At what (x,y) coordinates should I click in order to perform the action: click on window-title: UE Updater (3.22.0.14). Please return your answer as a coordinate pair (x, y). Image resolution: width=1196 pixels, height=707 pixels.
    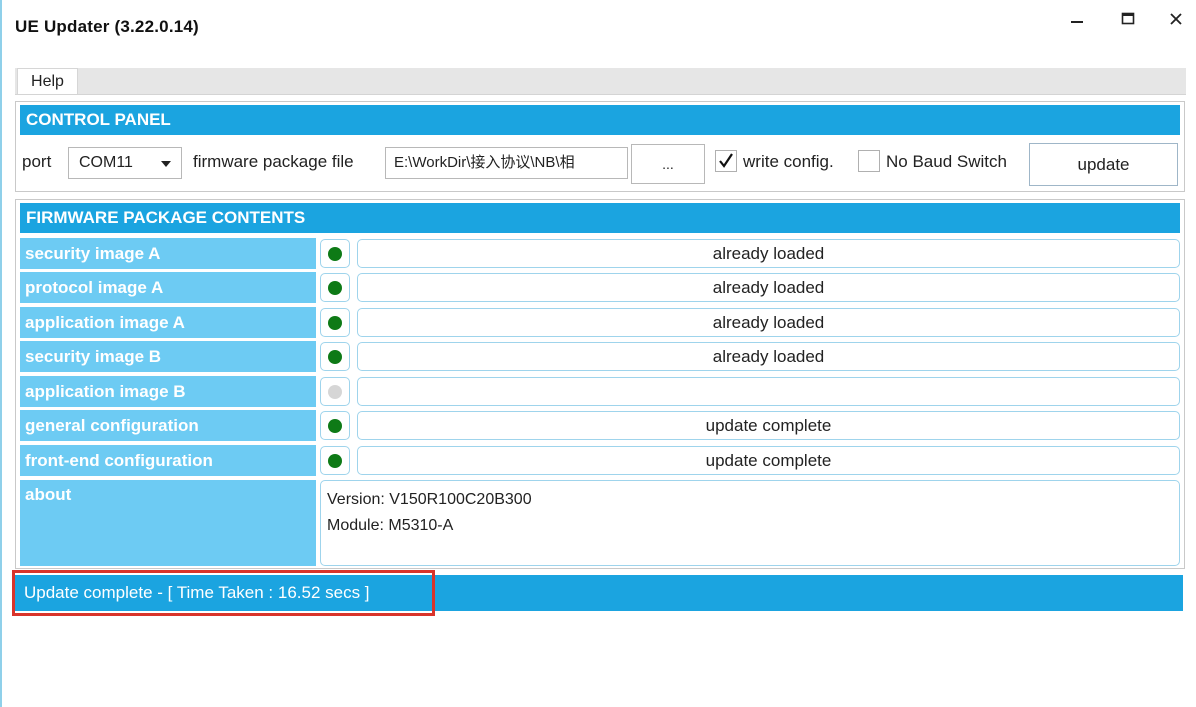
    Looking at the image, I should click on (107, 26).